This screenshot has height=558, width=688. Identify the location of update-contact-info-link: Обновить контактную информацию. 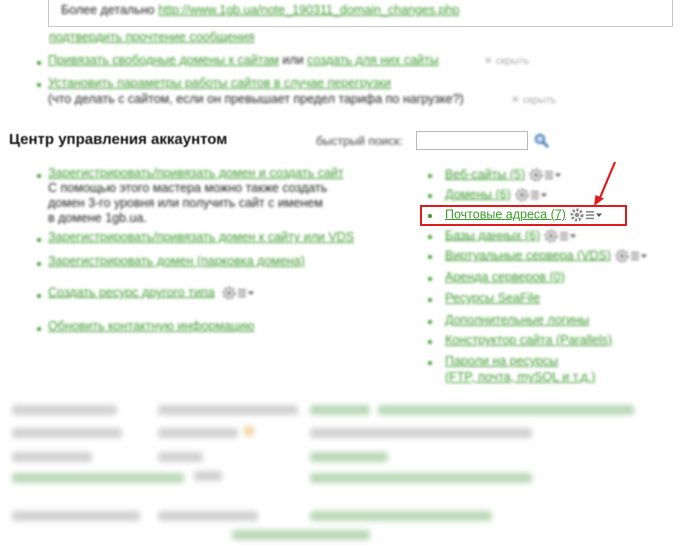
(151, 326).